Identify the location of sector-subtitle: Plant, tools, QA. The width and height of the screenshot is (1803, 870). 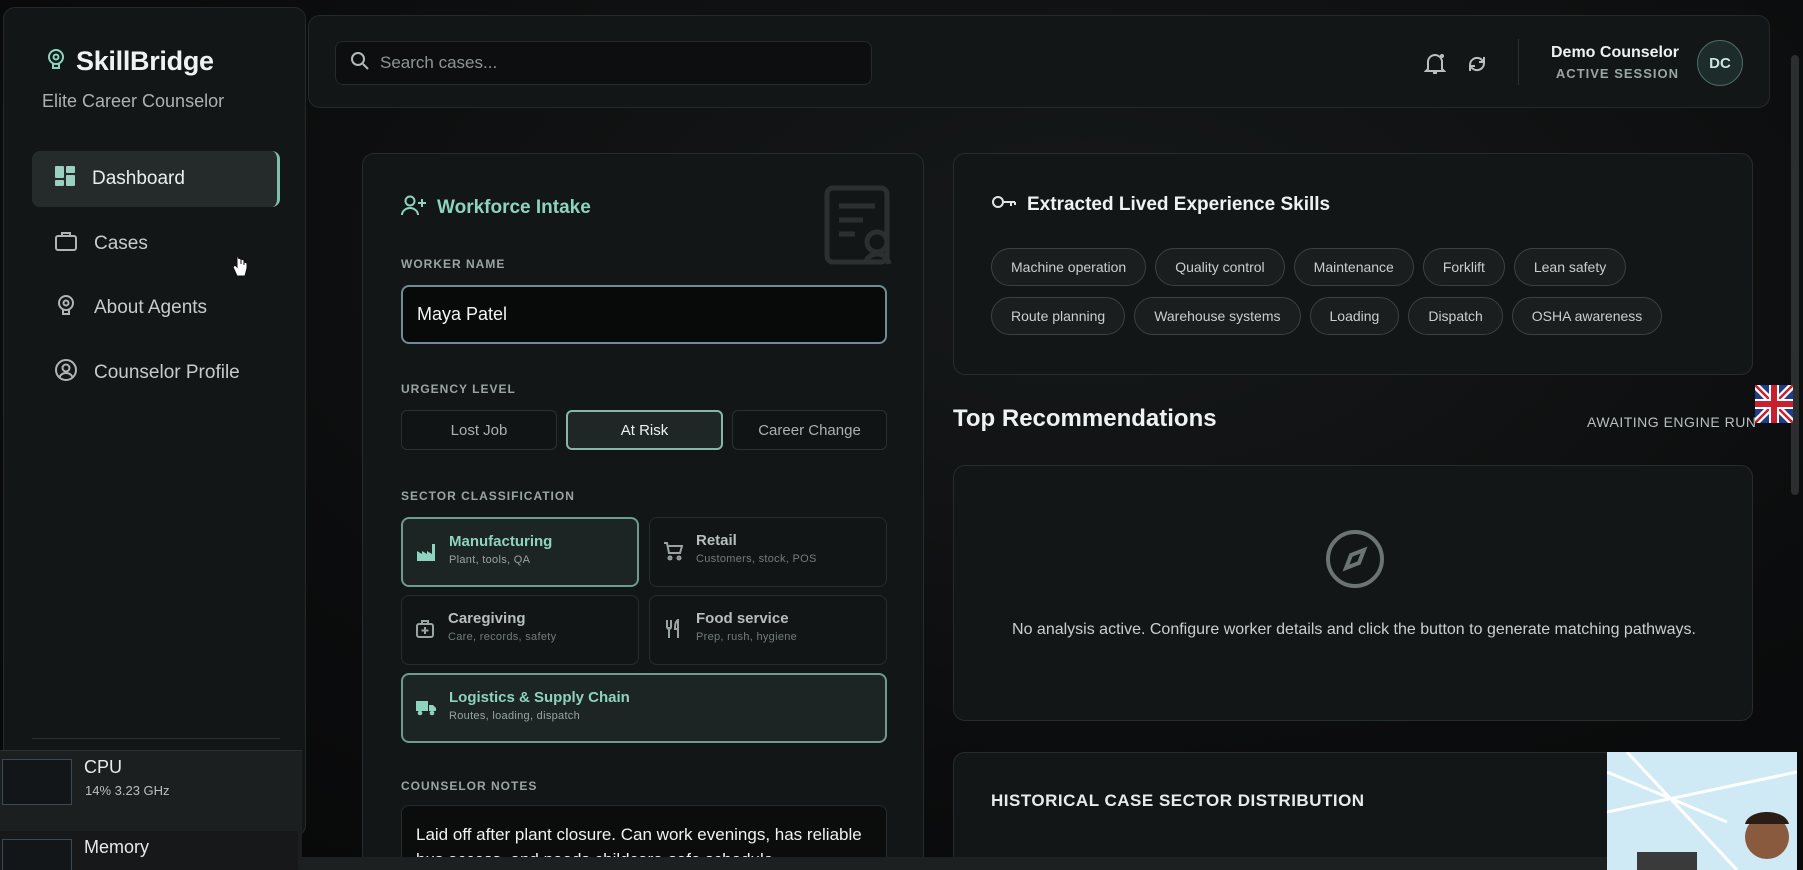
(490, 560).